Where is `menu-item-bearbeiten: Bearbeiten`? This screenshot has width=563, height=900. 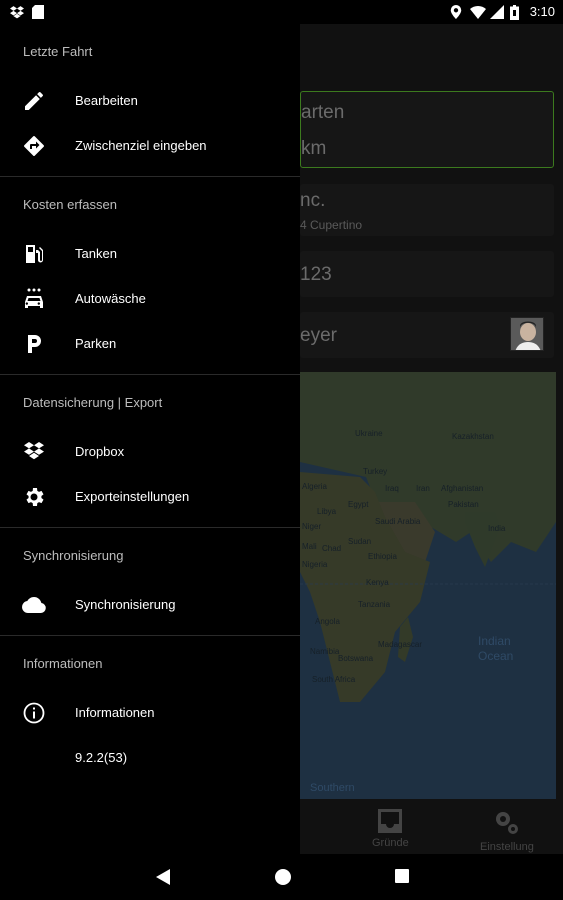
menu-item-bearbeiten: Bearbeiten is located at coordinates (150, 100).